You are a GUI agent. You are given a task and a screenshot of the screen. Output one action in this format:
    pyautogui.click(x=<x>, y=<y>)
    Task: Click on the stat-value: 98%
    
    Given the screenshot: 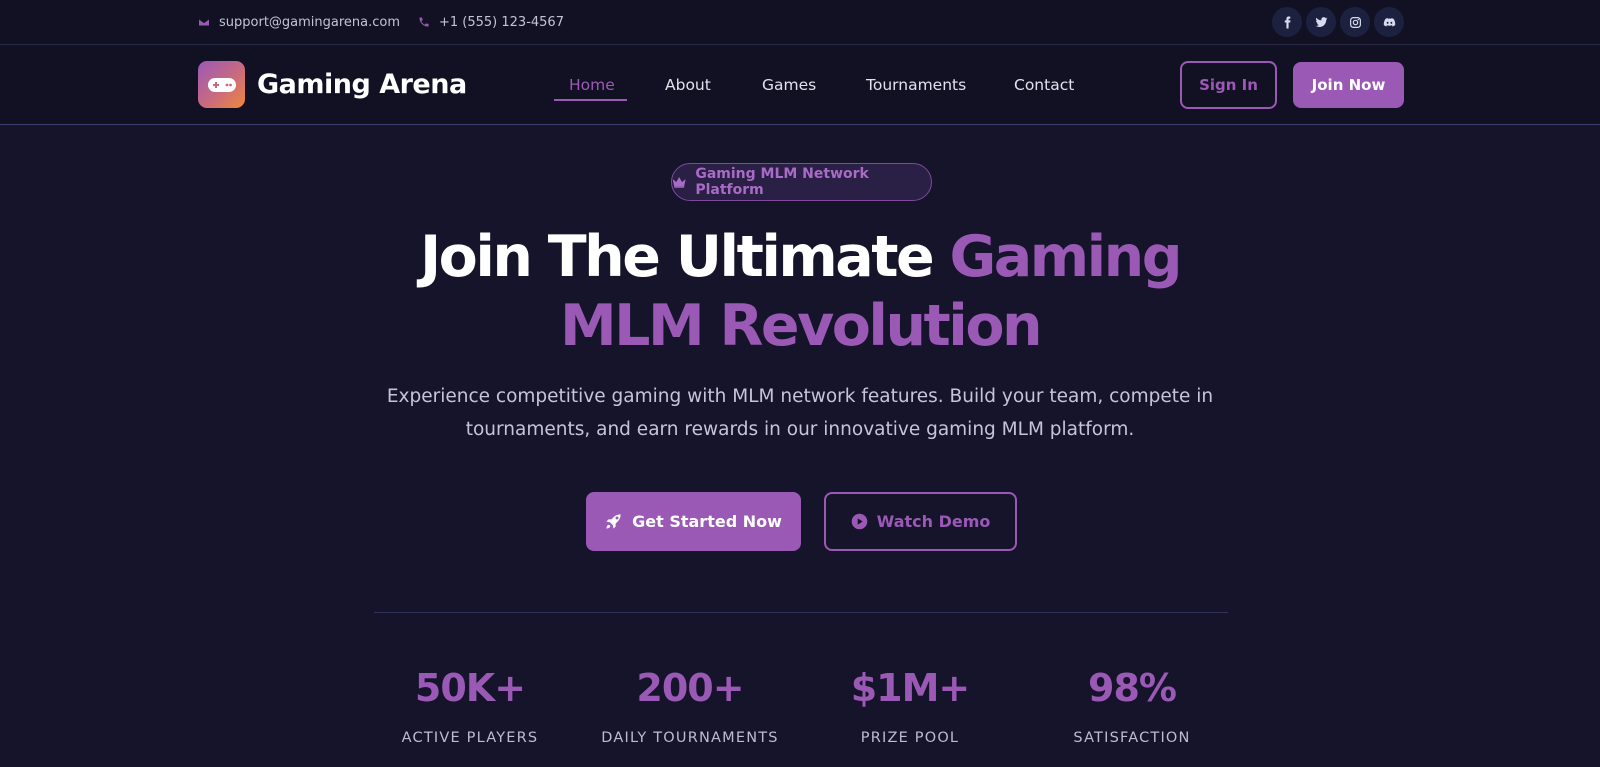 What is the action you would take?
    pyautogui.click(x=1132, y=688)
    